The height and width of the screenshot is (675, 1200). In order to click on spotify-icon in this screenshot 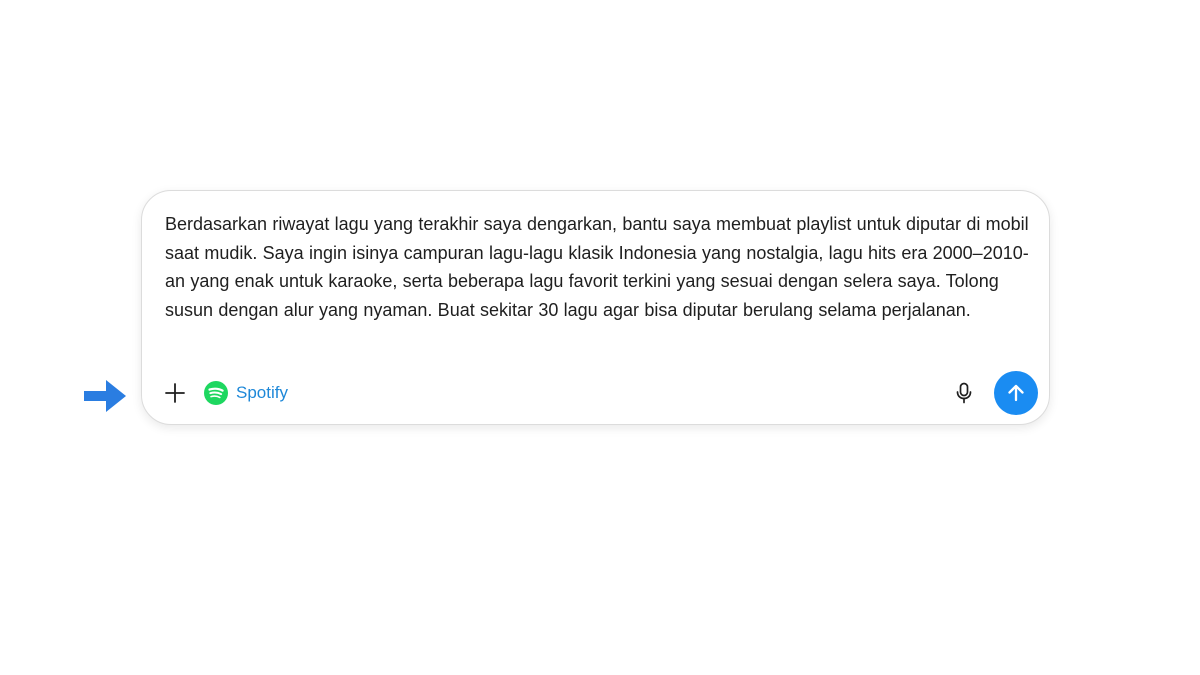, I will do `click(216, 393)`.